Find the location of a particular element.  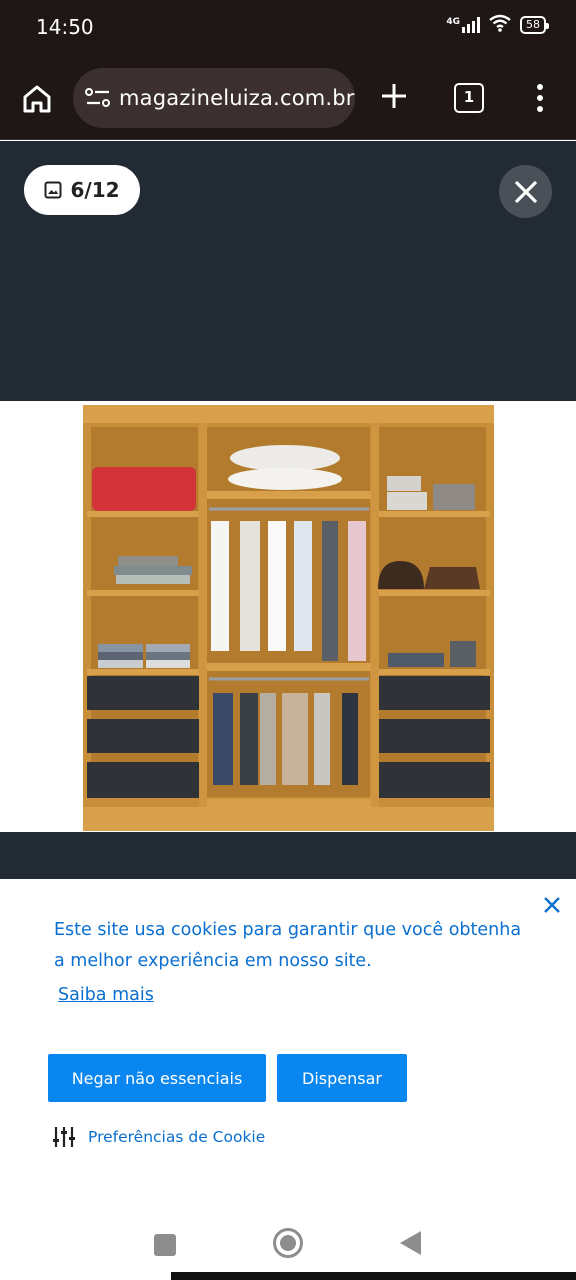

address-bar: magazineluiza.com.br is located at coordinates (214, 98).